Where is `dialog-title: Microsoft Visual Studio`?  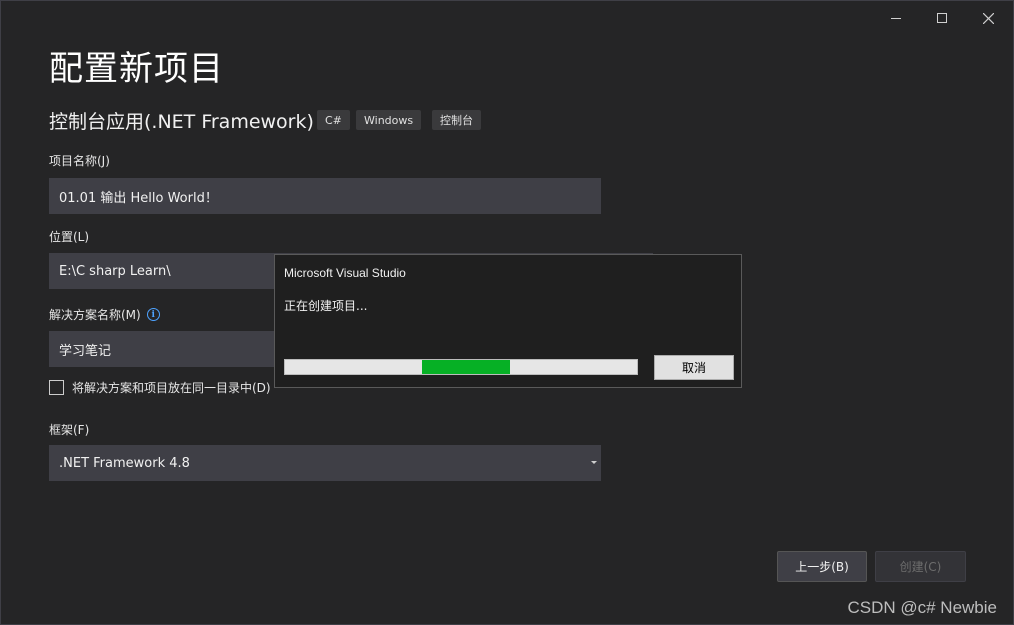 dialog-title: Microsoft Visual Studio is located at coordinates (345, 273).